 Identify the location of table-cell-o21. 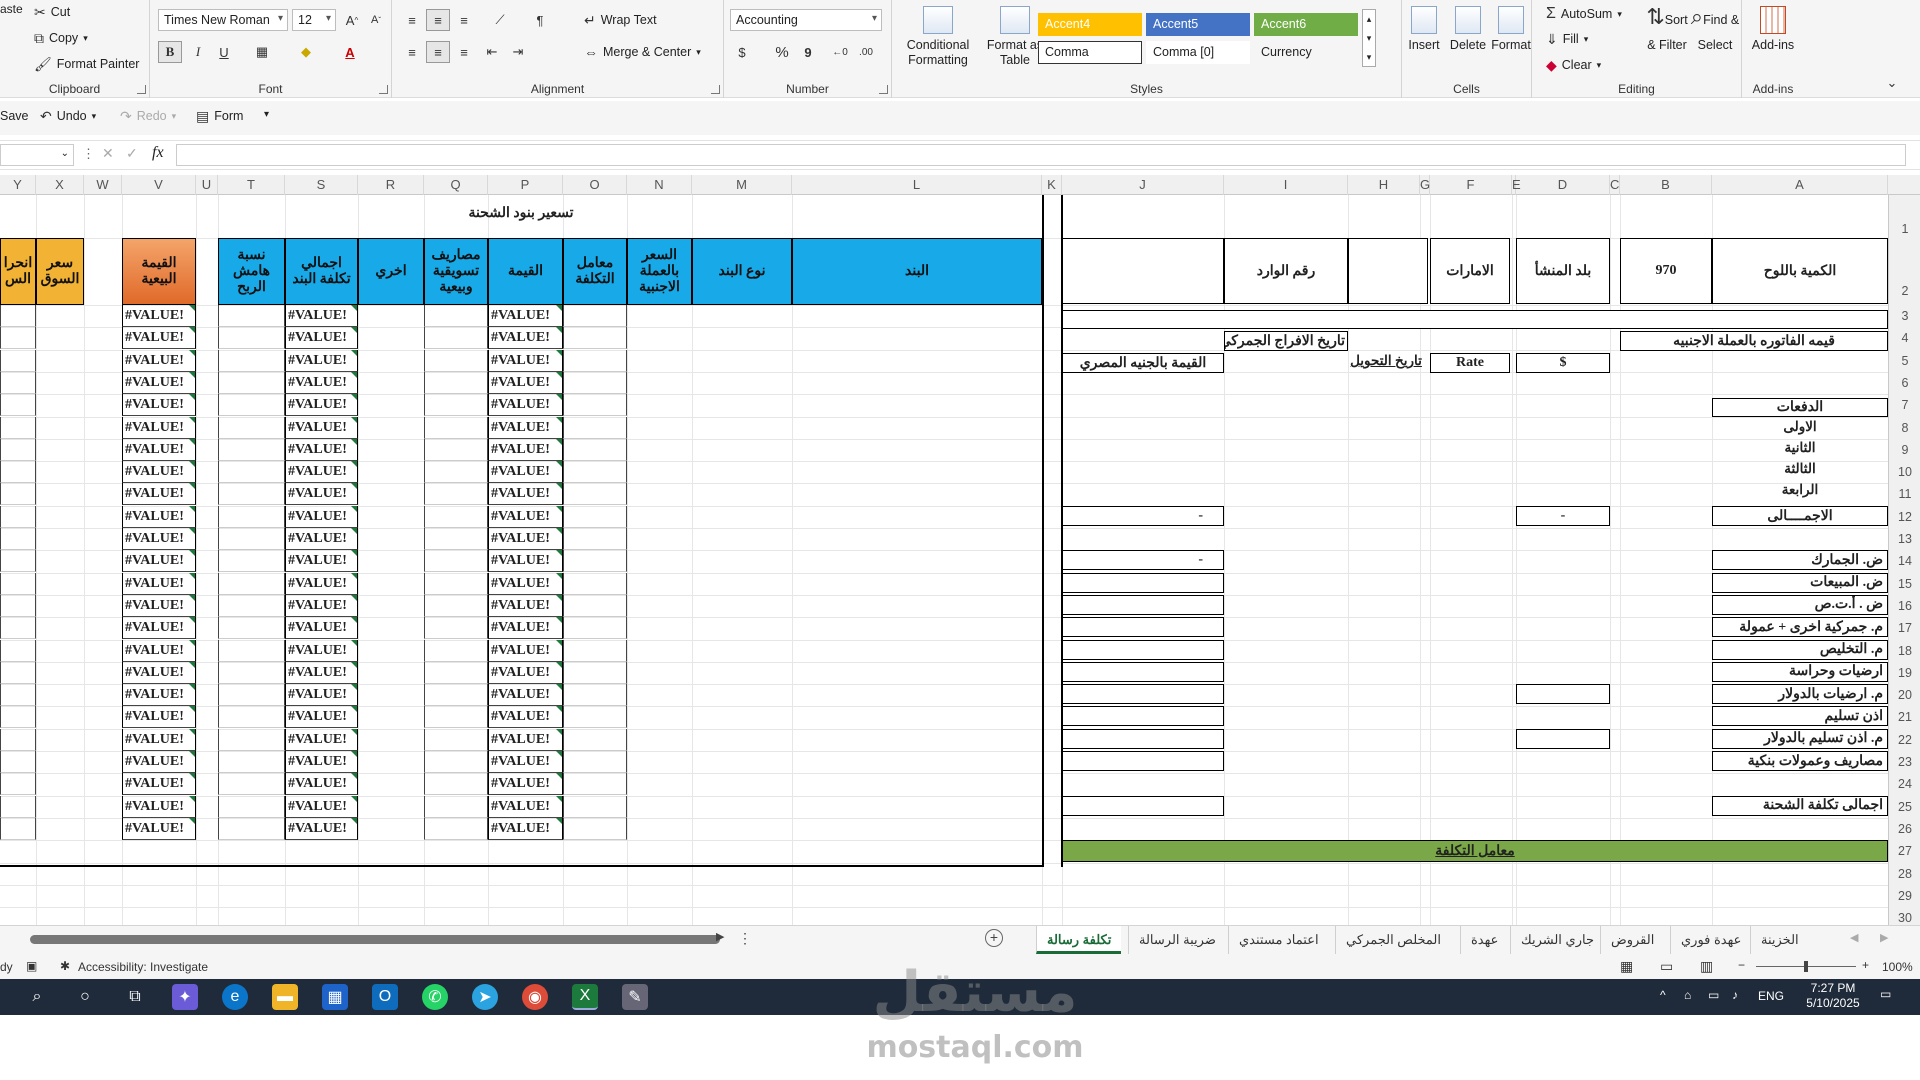
(595, 717).